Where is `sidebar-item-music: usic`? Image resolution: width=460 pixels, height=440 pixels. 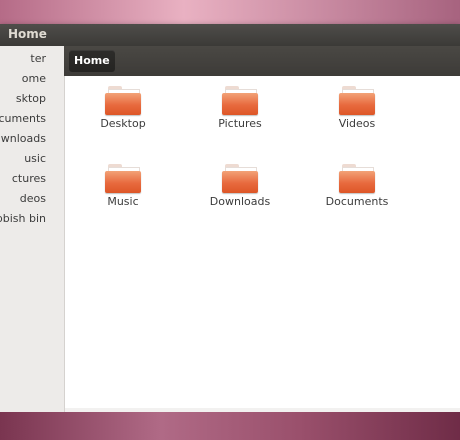
sidebar-item-music: usic is located at coordinates (32, 160).